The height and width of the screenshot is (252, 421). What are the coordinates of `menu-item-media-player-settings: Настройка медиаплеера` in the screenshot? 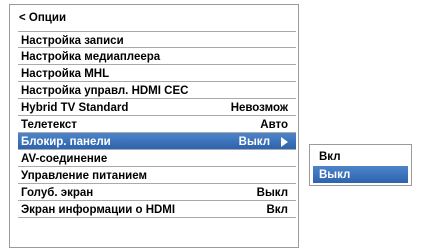 It's located at (157, 56).